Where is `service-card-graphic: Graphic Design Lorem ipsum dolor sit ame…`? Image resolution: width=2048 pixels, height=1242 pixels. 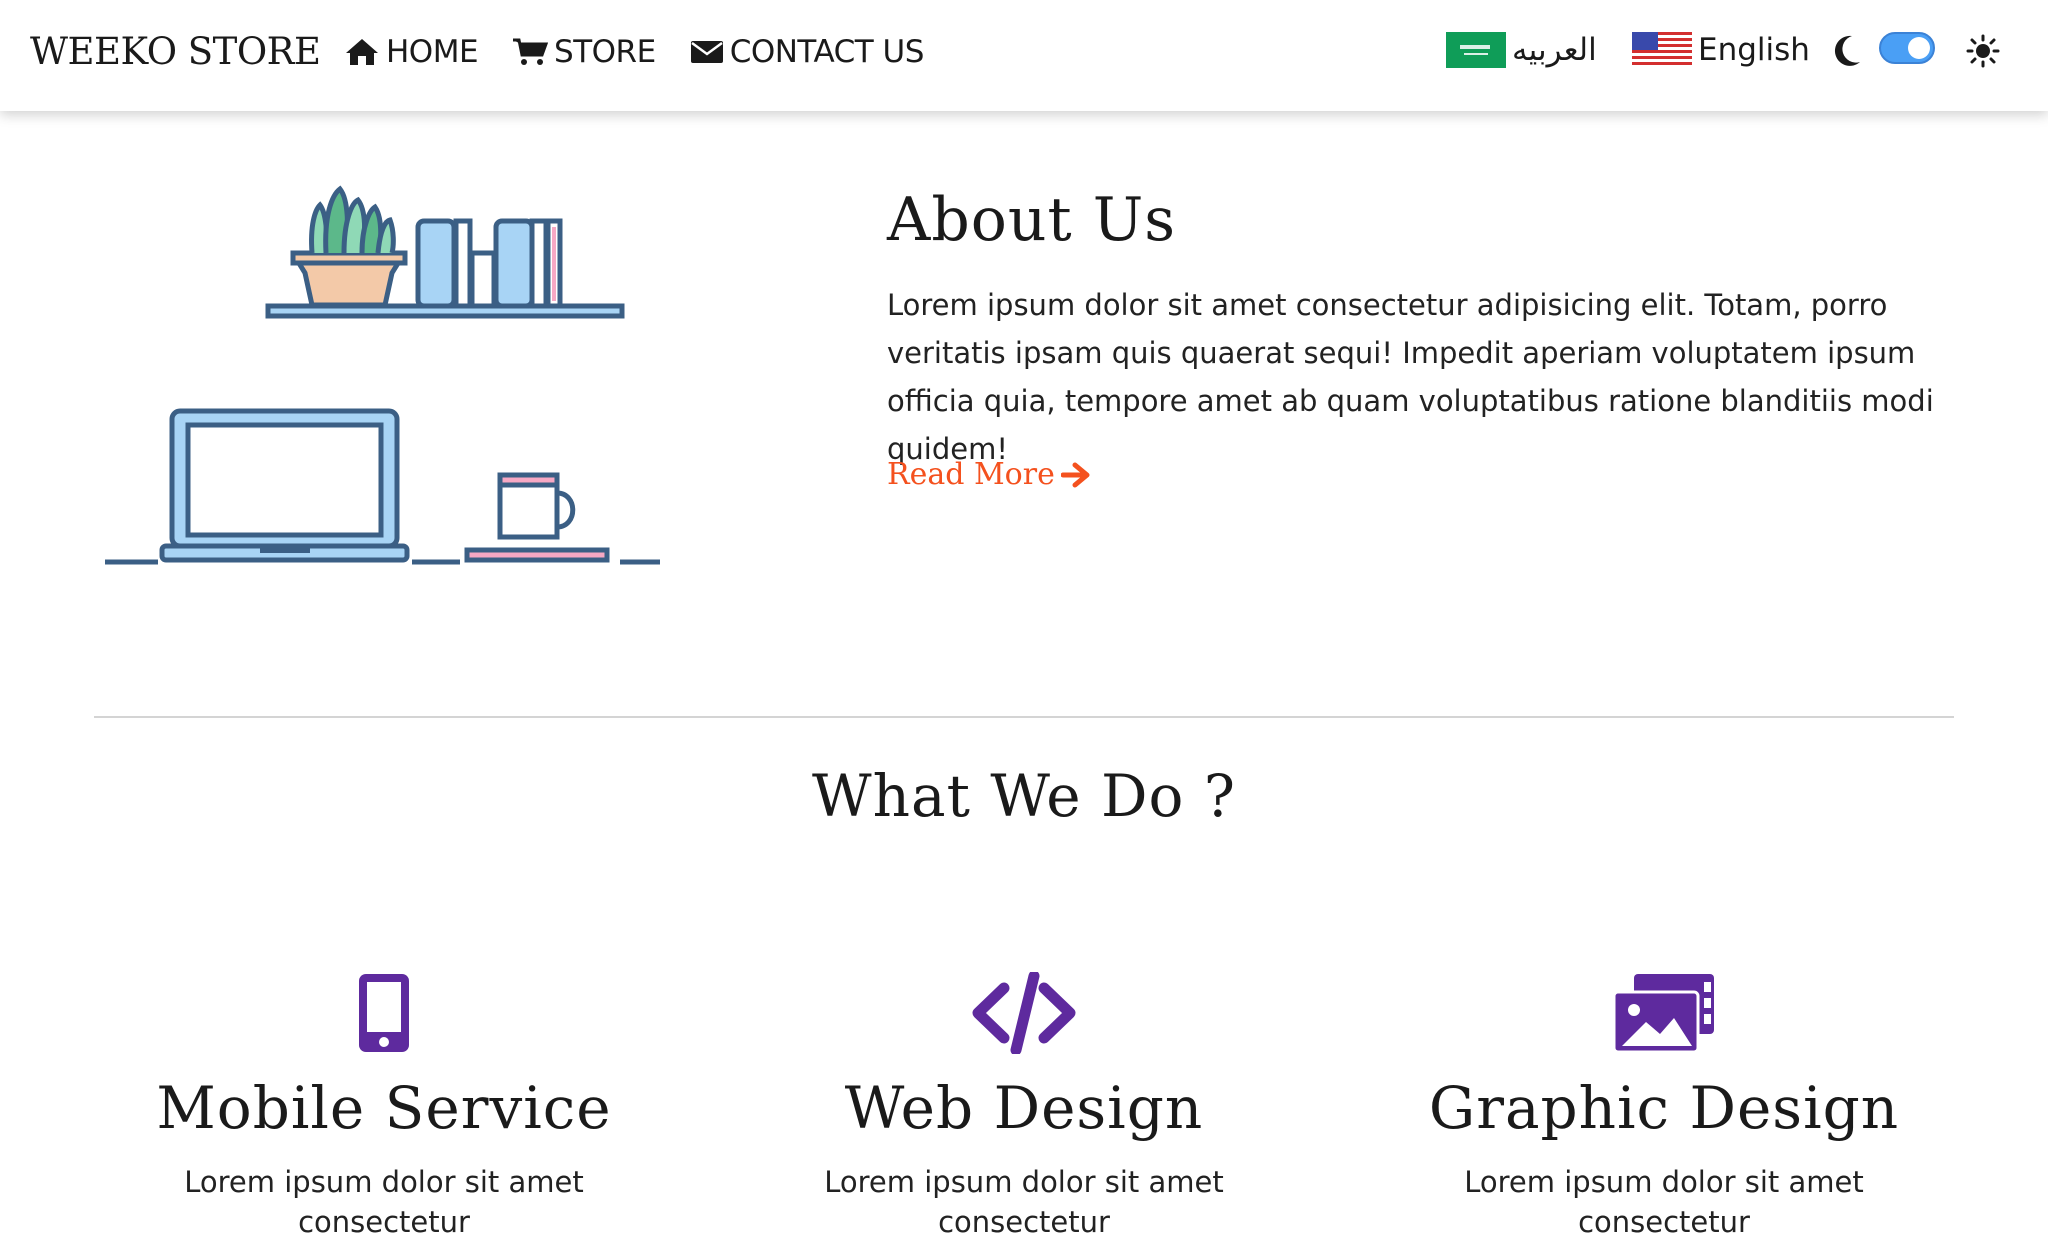
service-card-graphic: Graphic Design Lorem ipsum dolor sit ame… is located at coordinates (1664, 1107).